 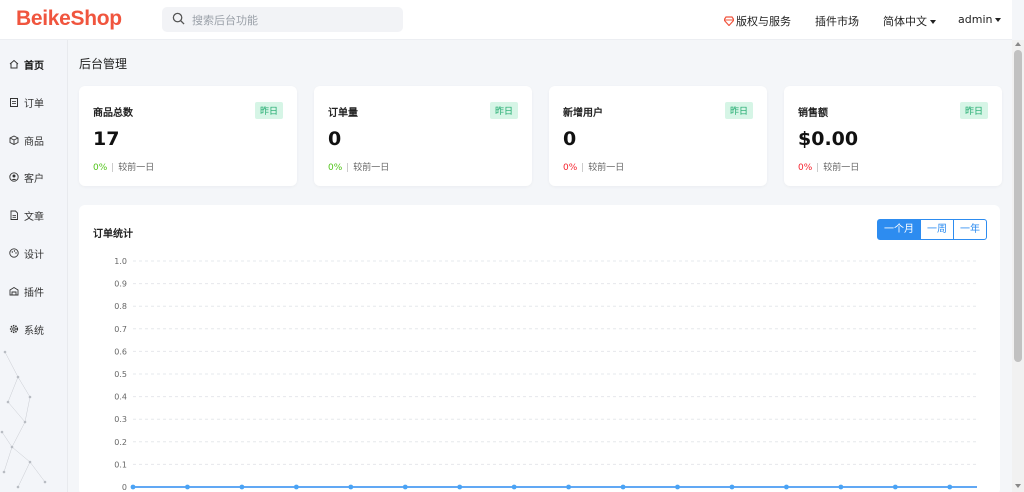 I want to click on license-link: 版权与服务, so click(x=757, y=21).